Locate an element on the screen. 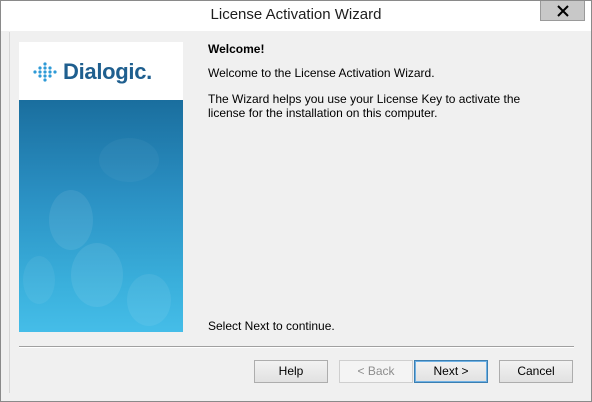 This screenshot has width=592, height=402. continue-prompt: Select Next to continue. is located at coordinates (271, 326).